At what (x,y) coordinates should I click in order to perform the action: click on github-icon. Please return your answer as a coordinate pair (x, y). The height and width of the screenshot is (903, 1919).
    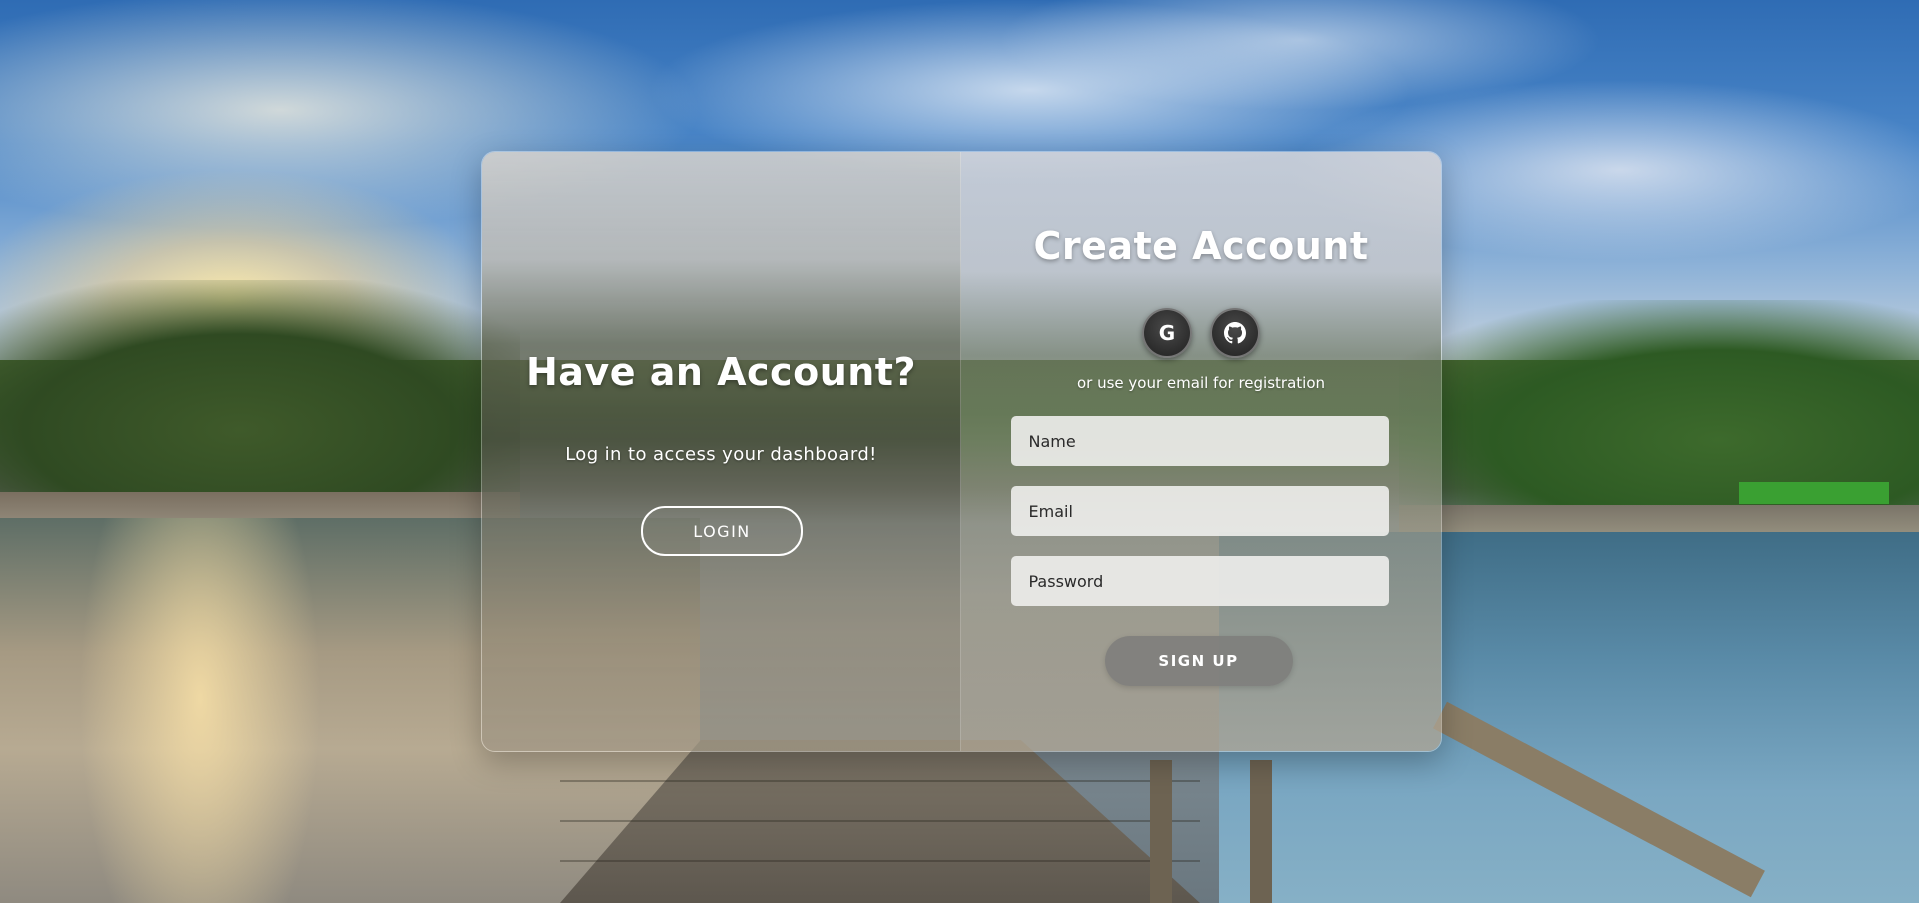
    Looking at the image, I should click on (1235, 333).